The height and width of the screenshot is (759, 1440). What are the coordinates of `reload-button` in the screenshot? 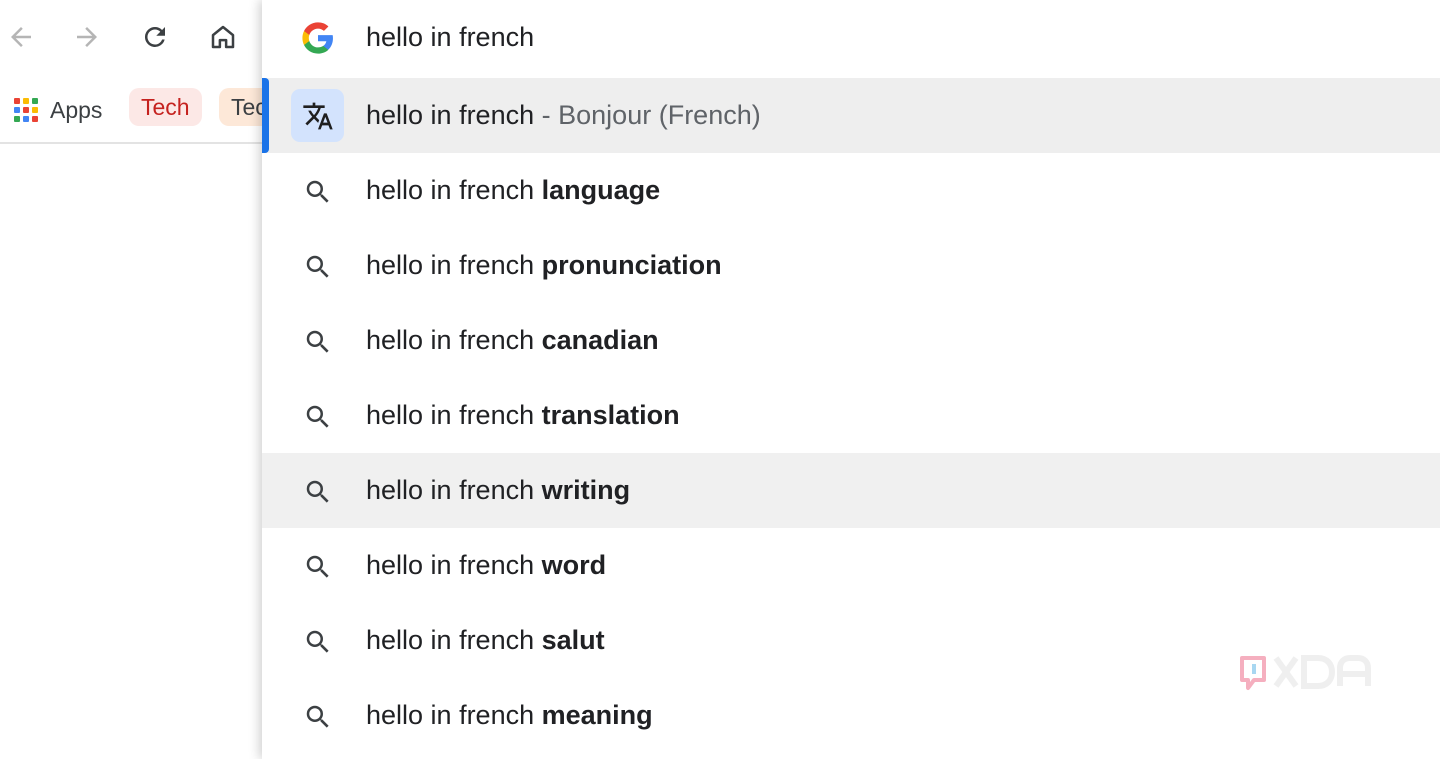 It's located at (155, 37).